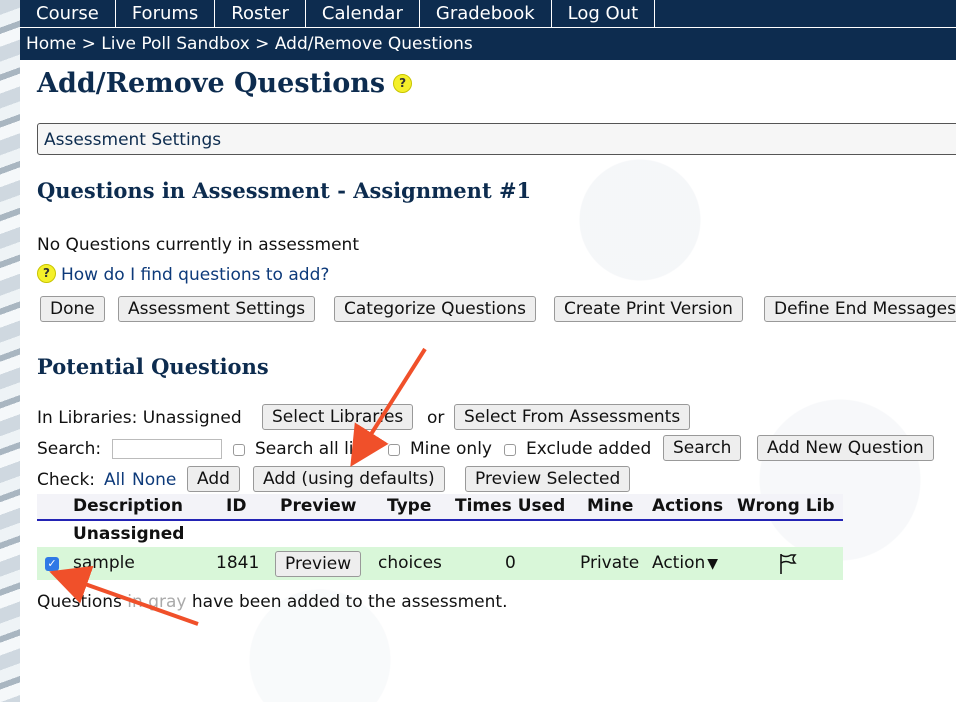  Describe the element at coordinates (589, 449) in the screenshot. I see `exclude-added-label: Exclude added` at that location.